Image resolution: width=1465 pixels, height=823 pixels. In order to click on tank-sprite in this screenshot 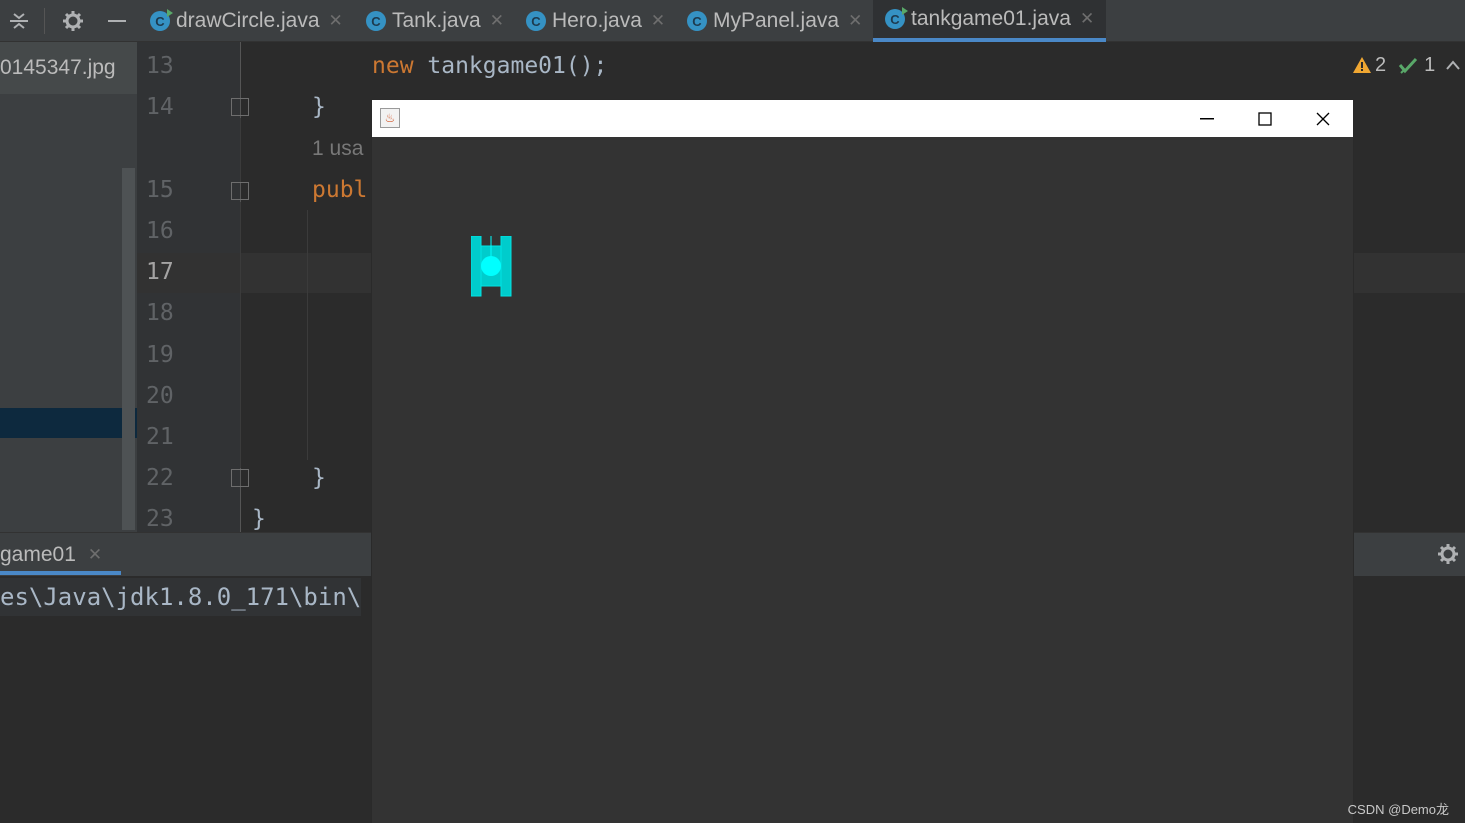, I will do `click(491, 266)`.